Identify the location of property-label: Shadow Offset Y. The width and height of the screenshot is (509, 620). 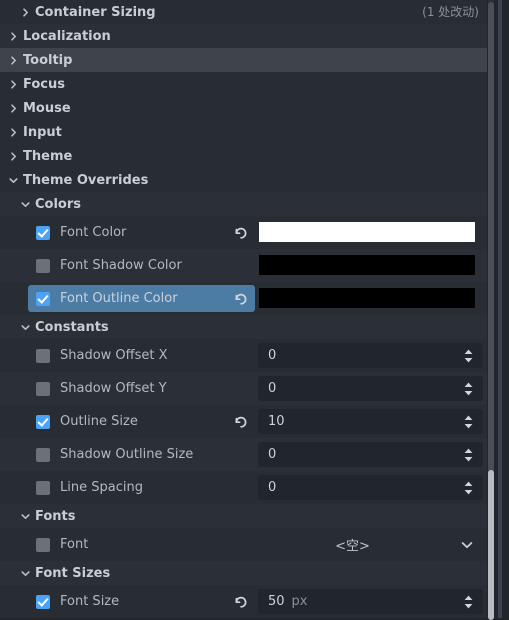
(113, 388).